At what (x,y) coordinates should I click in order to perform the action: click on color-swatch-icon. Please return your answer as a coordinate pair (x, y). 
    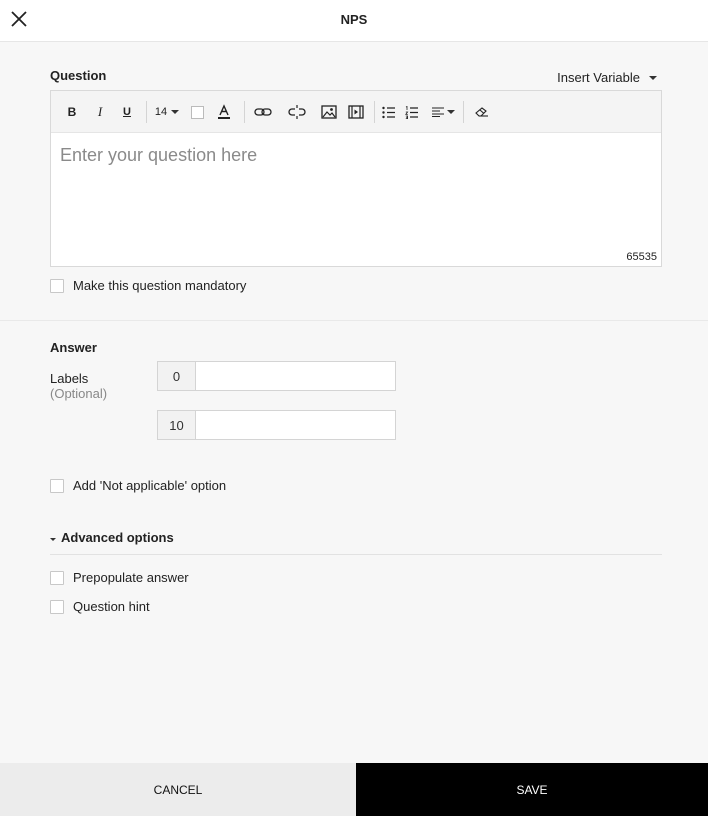
    Looking at the image, I should click on (197, 112).